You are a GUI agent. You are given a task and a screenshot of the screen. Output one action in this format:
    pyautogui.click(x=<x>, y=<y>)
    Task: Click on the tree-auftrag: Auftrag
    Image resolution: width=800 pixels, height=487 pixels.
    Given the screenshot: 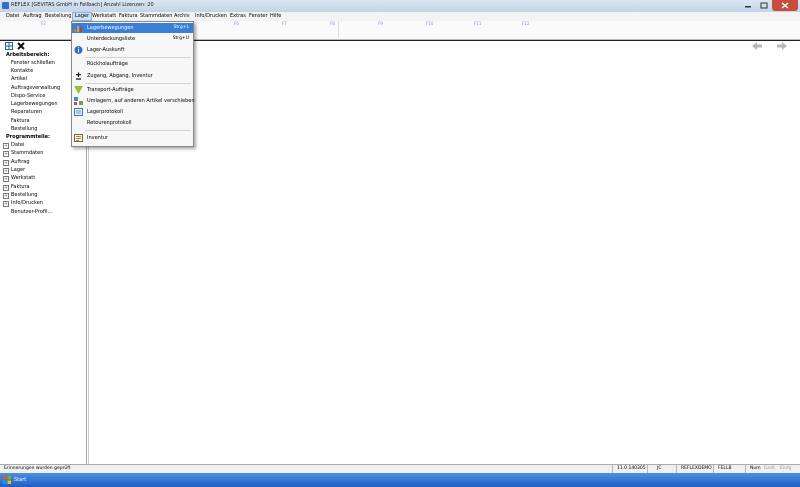 What is the action you would take?
    pyautogui.click(x=20, y=162)
    